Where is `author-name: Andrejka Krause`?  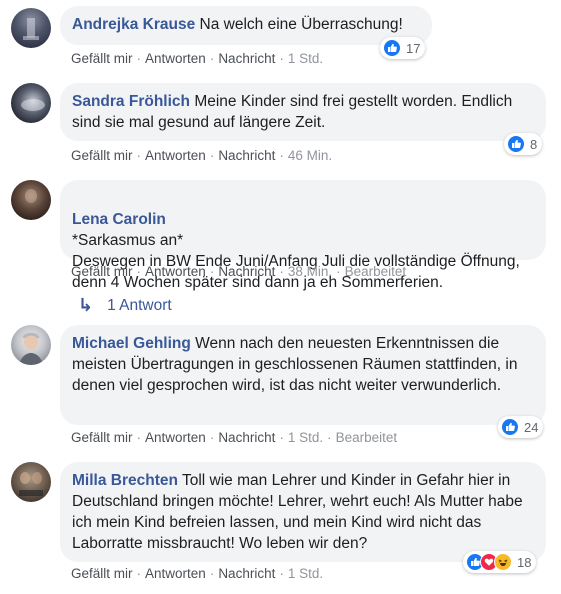
author-name: Andrejka Krause is located at coordinates (133, 24).